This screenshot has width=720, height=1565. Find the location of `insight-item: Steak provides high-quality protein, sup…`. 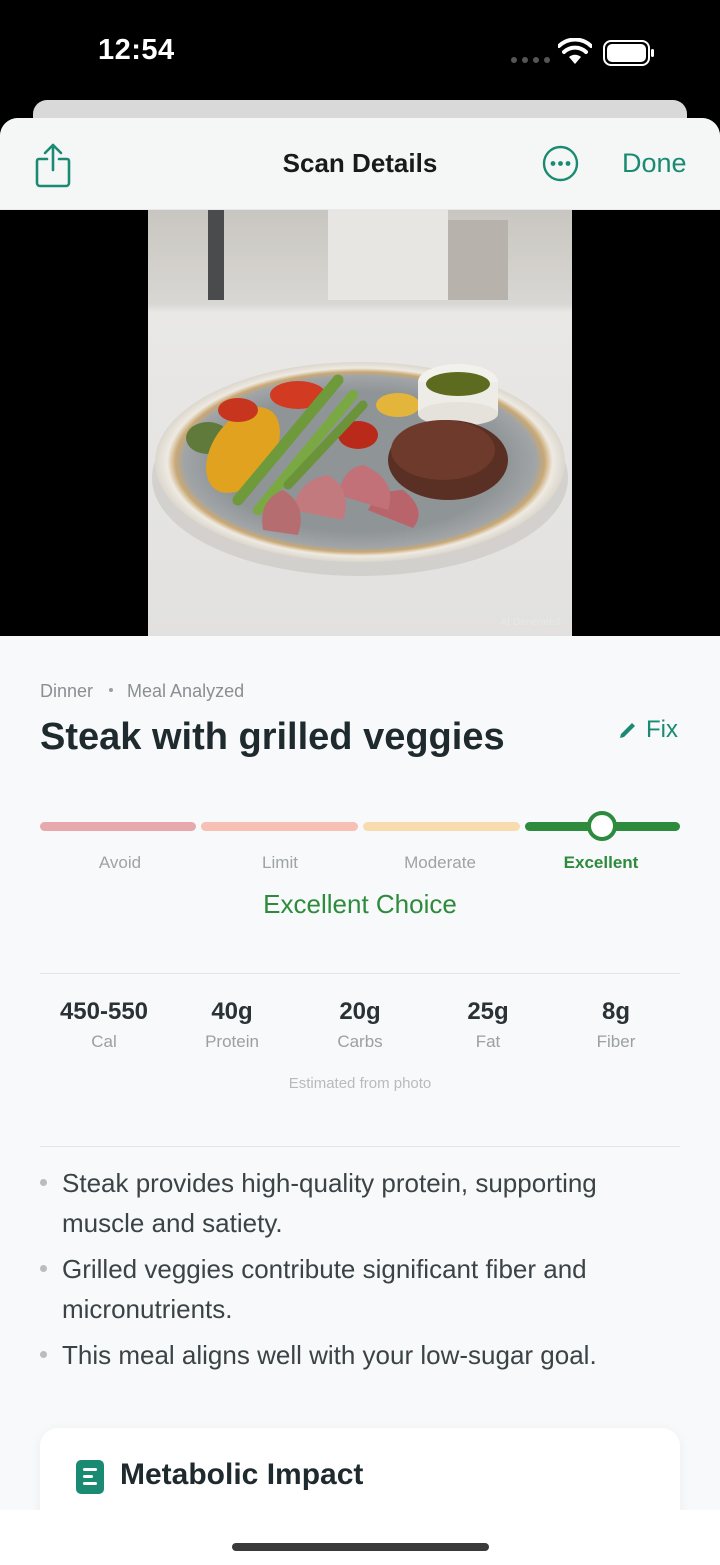

insight-item: Steak provides high-quality protein, sup… is located at coordinates (360, 1203).